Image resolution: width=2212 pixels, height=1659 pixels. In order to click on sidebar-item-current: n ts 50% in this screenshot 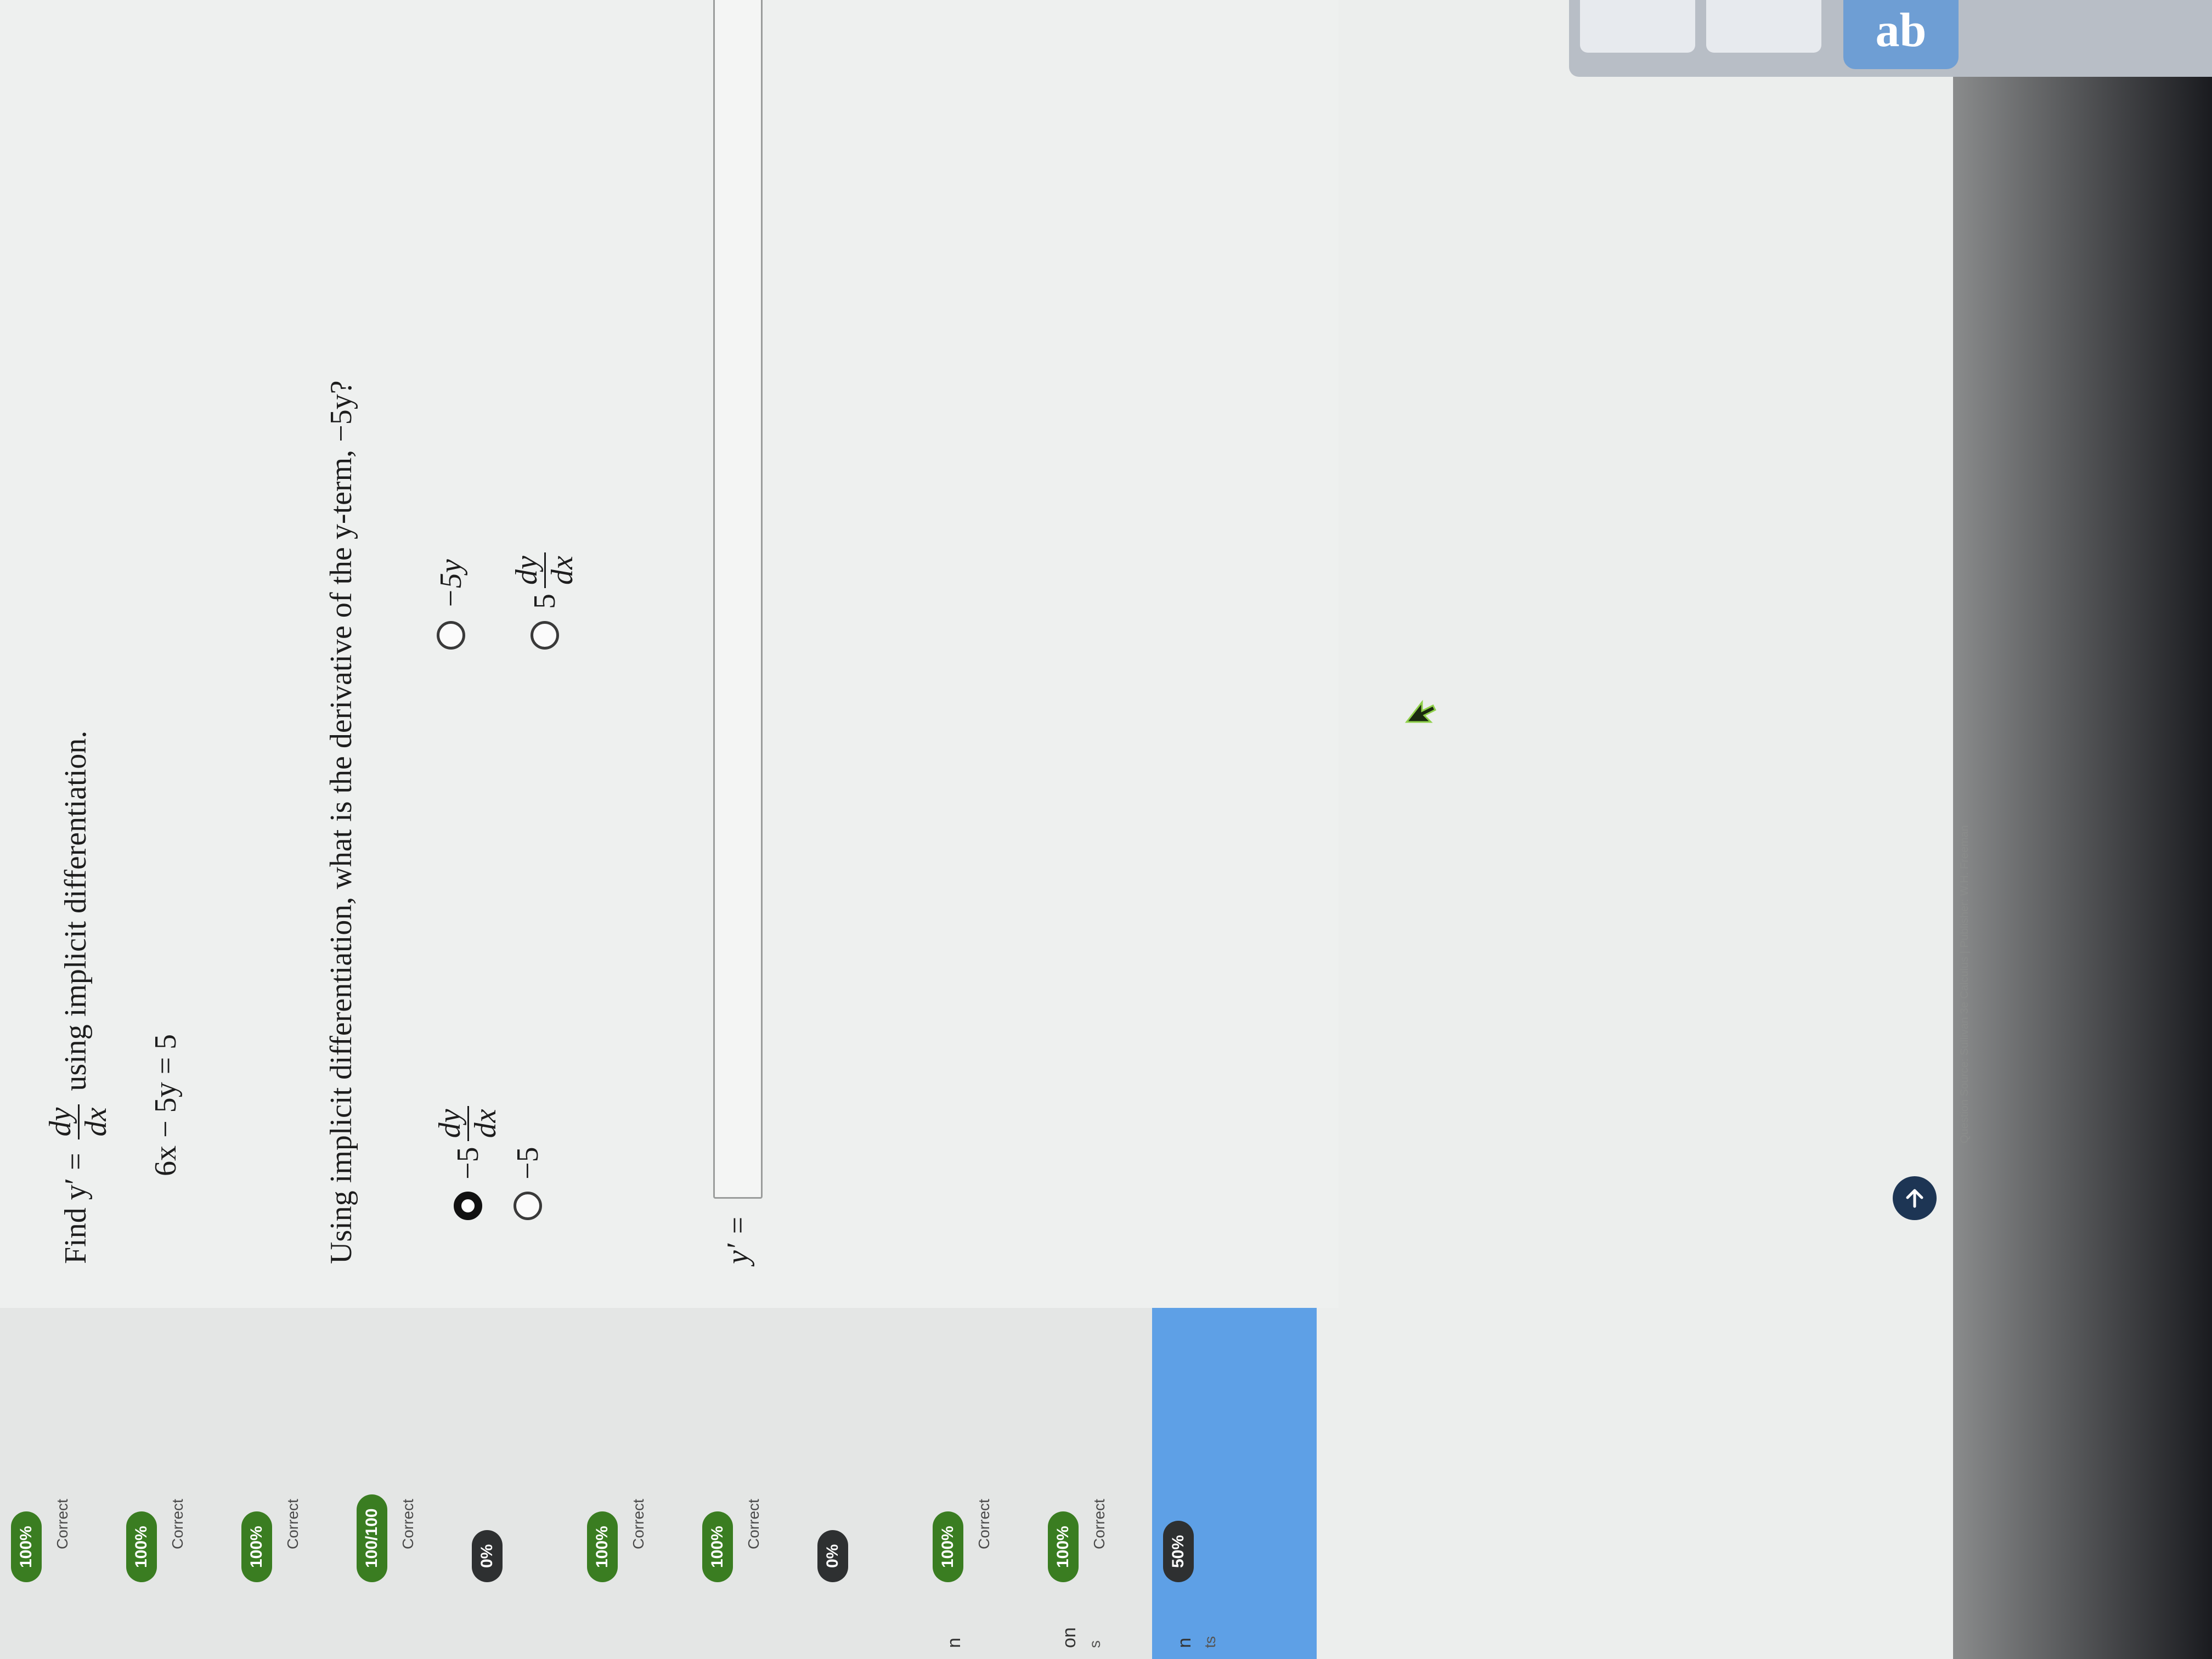, I will do `click(1235, 1483)`.